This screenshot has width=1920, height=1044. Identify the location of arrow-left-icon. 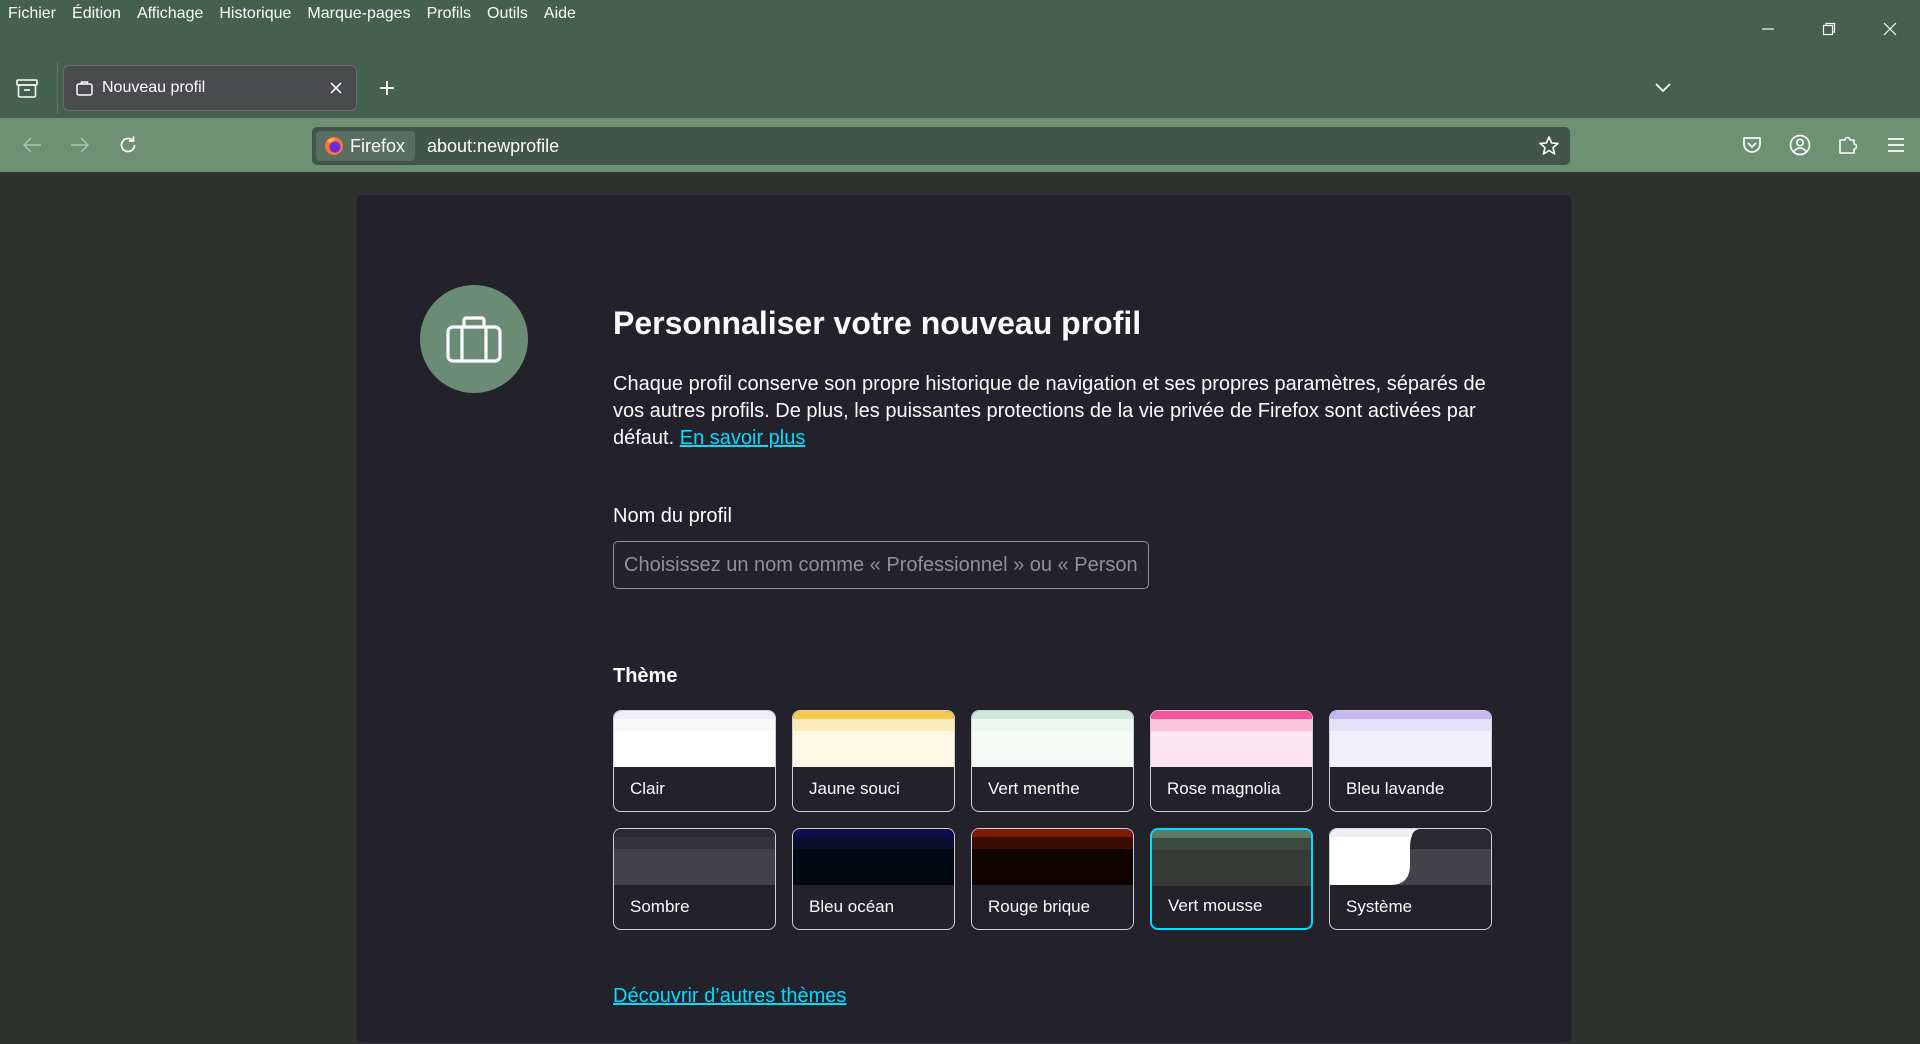
(31, 145).